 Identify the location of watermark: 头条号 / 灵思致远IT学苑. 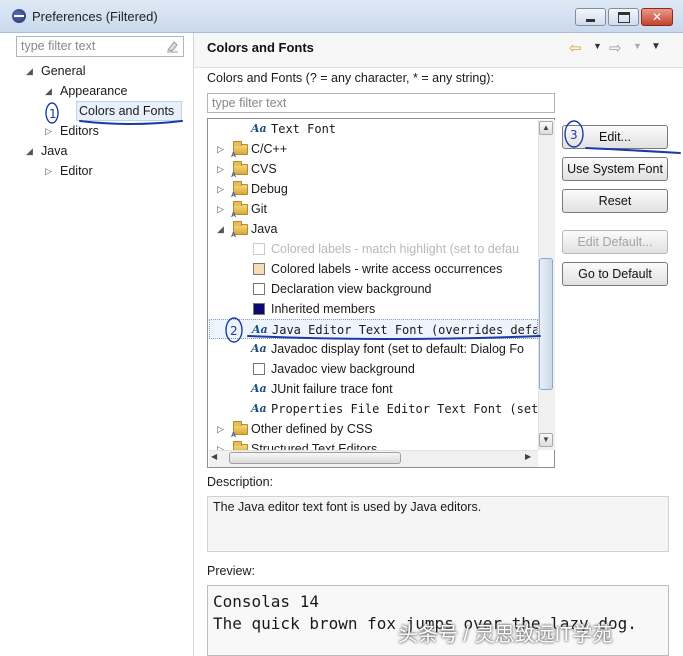
(505, 635).